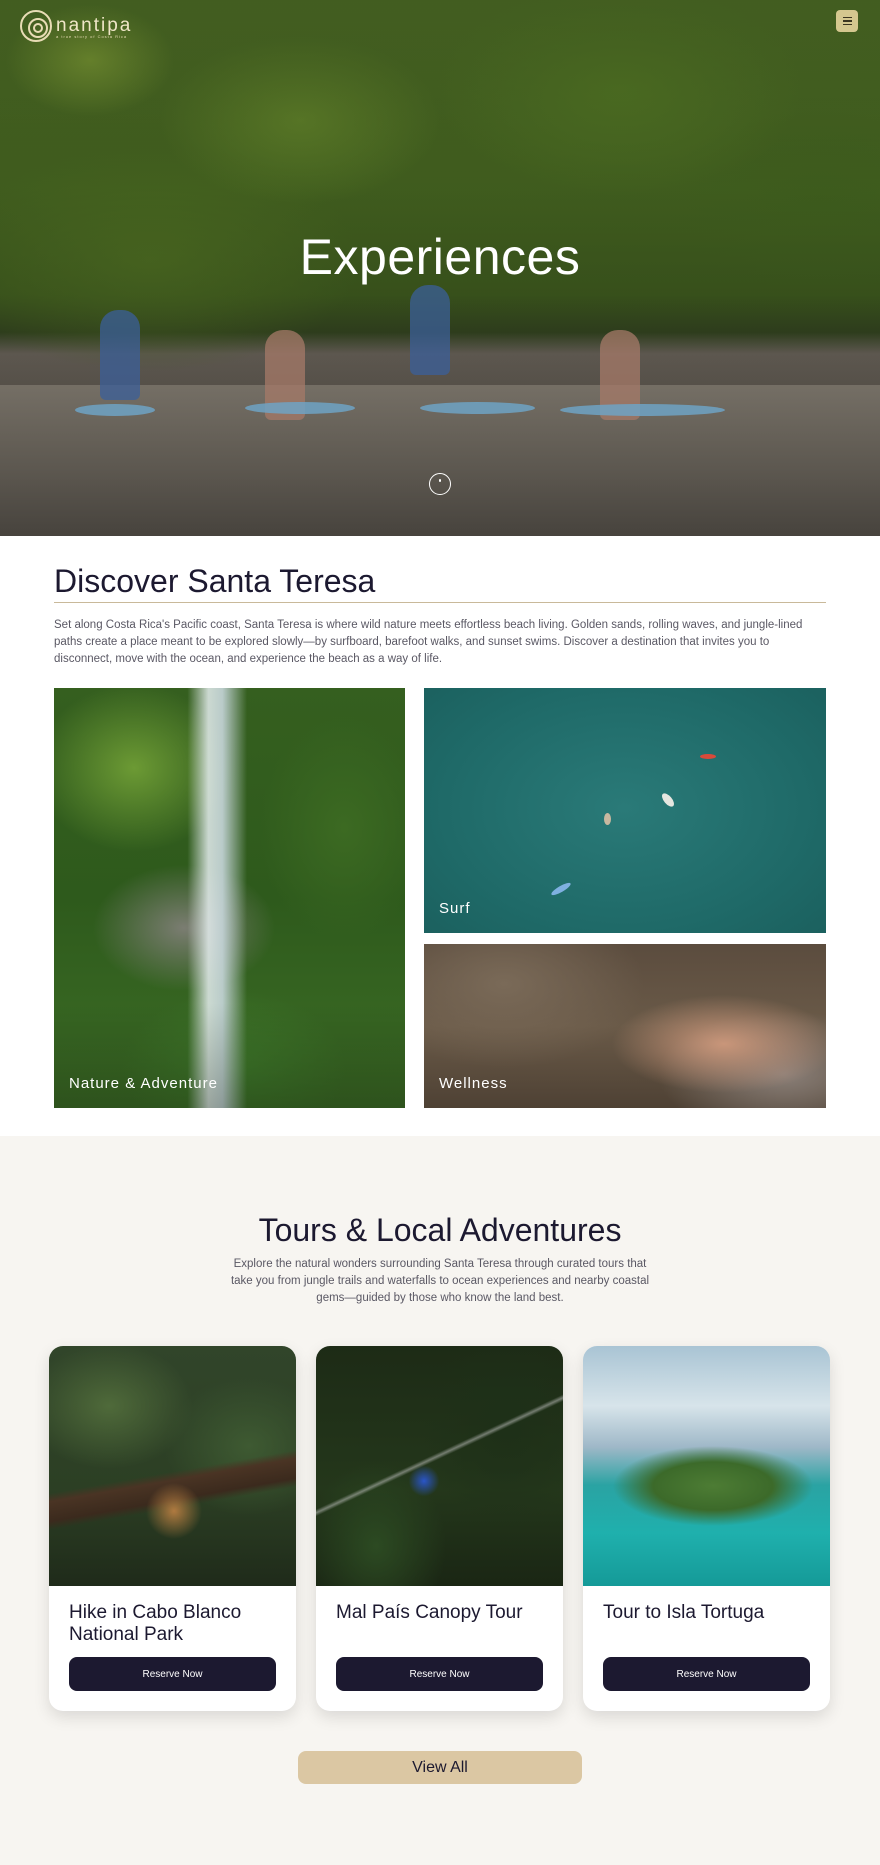  I want to click on tour-card-title: Tour to Isla Tortuga, so click(684, 1612).